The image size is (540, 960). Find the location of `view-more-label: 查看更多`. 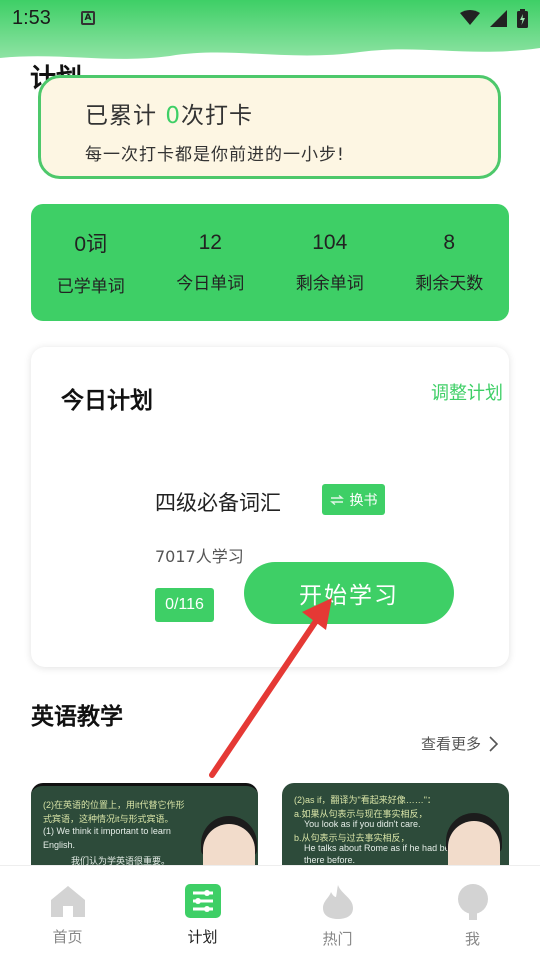

view-more-label: 查看更多 is located at coordinates (451, 744).